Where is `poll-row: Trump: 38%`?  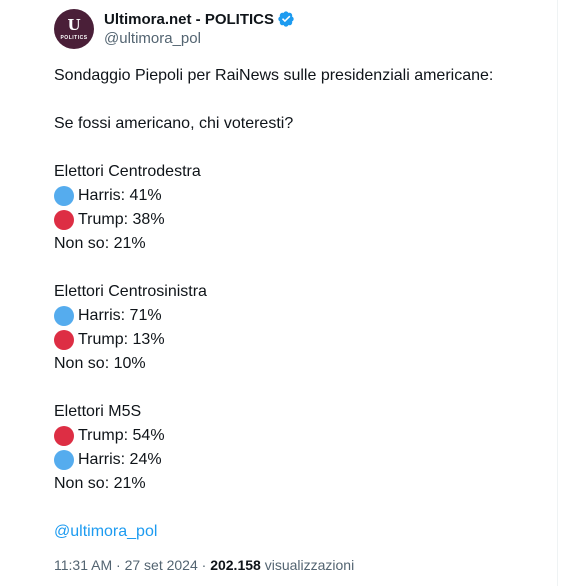 poll-row: Trump: 38% is located at coordinates (304, 220).